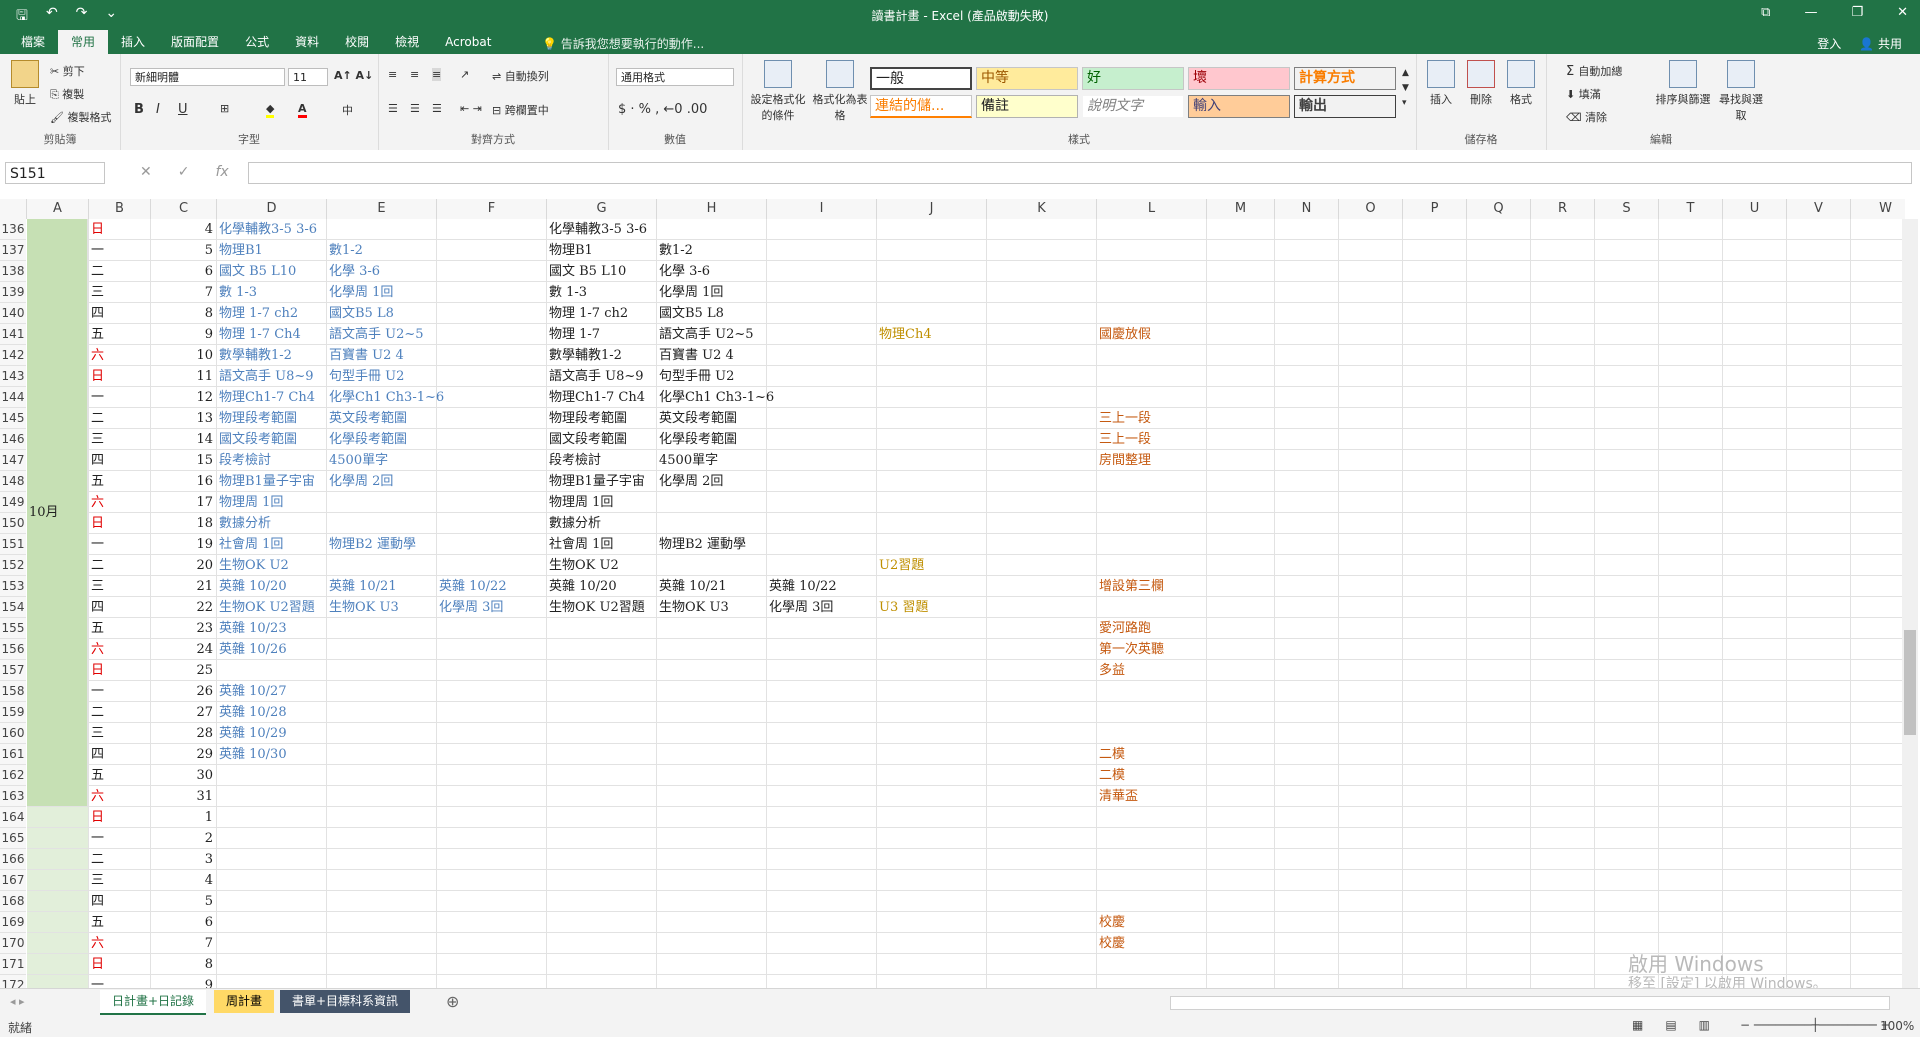 The image size is (1920, 1037). Describe the element at coordinates (520, 76) in the screenshot. I see `wrap-text-button: ⇌ 自動換列` at that location.